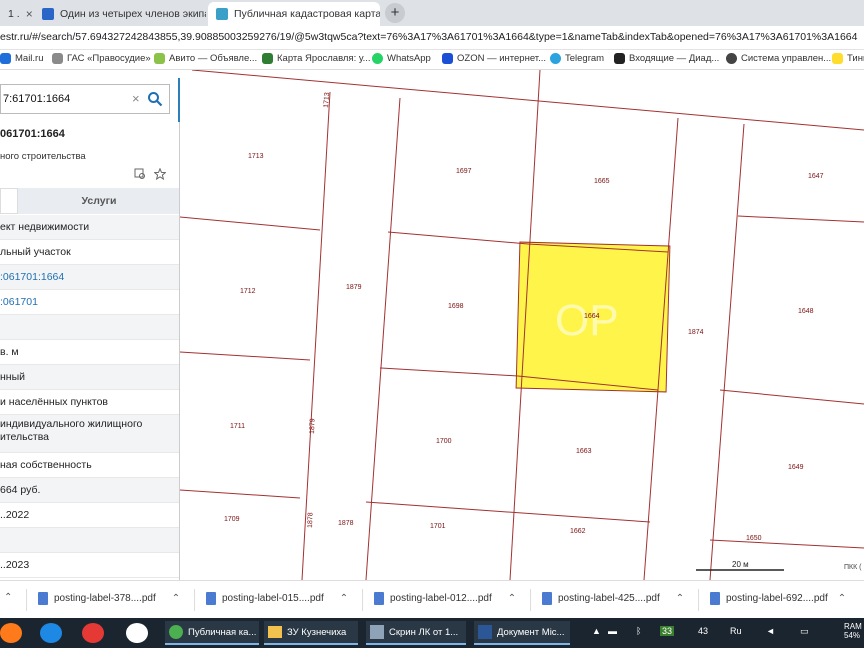 The height and width of the screenshot is (648, 864). Describe the element at coordinates (89, 490) in the screenshot. I see `field-cadastral-value: 664 руб.` at that location.